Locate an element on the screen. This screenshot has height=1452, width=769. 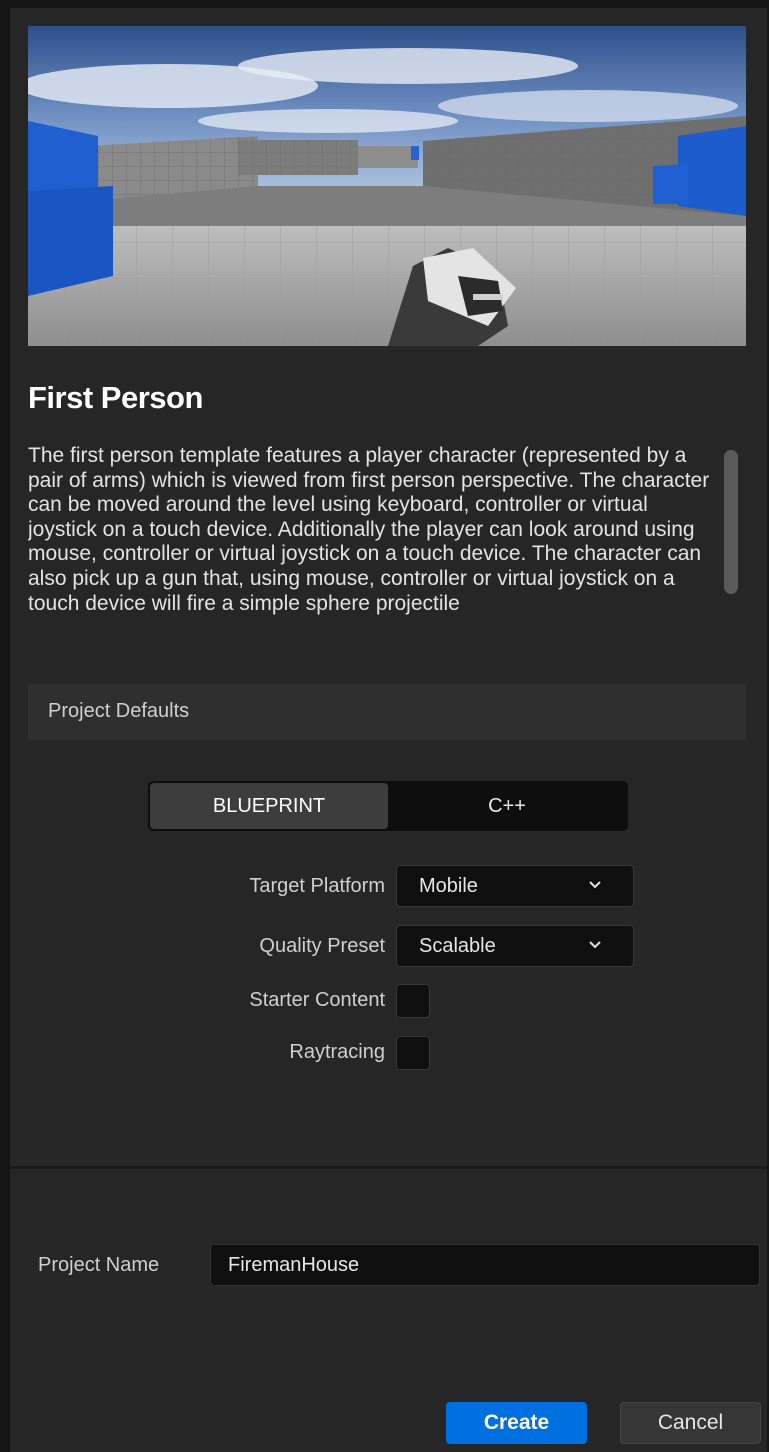
description-scrollbar-thumb is located at coordinates (731, 522).